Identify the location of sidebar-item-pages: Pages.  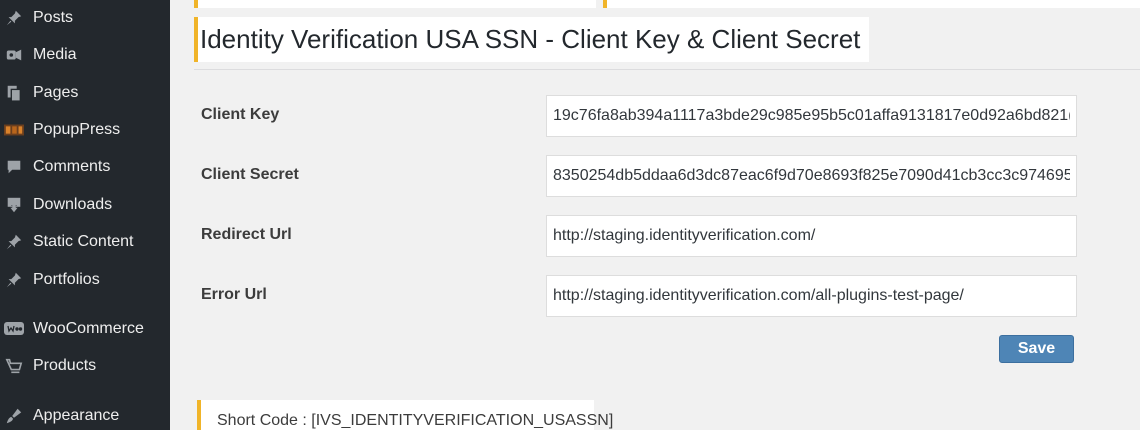
(85, 93).